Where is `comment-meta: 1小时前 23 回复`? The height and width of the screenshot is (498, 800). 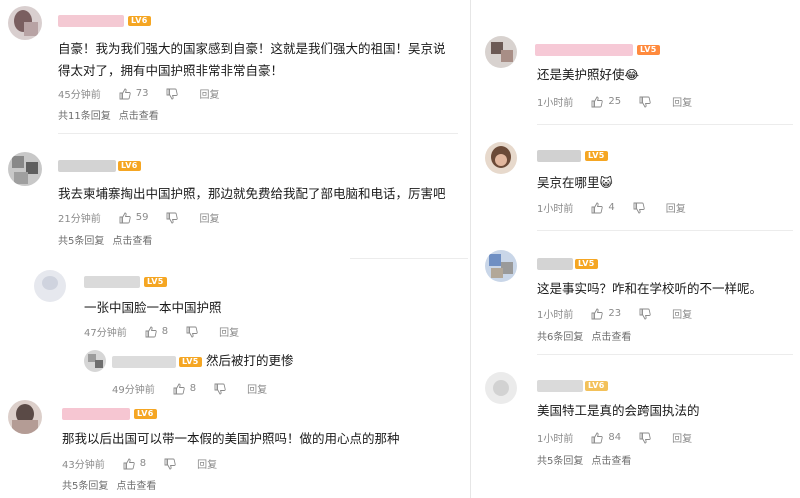
comment-meta: 1小时前 23 回复 is located at coordinates (614, 313).